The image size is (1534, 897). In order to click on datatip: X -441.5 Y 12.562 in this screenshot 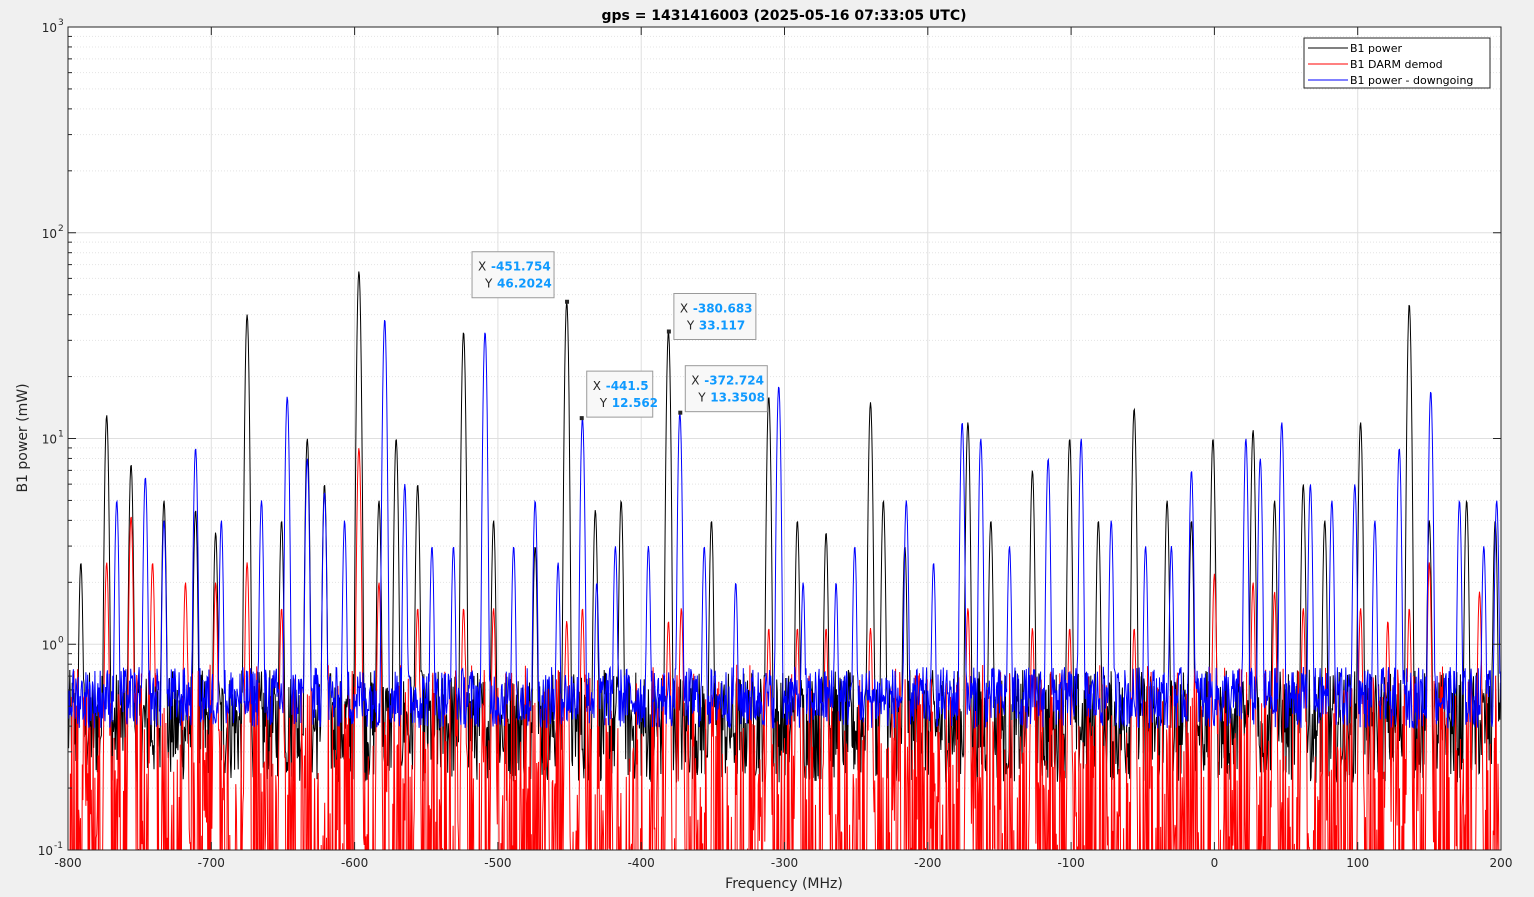, I will do `click(618, 395)`.